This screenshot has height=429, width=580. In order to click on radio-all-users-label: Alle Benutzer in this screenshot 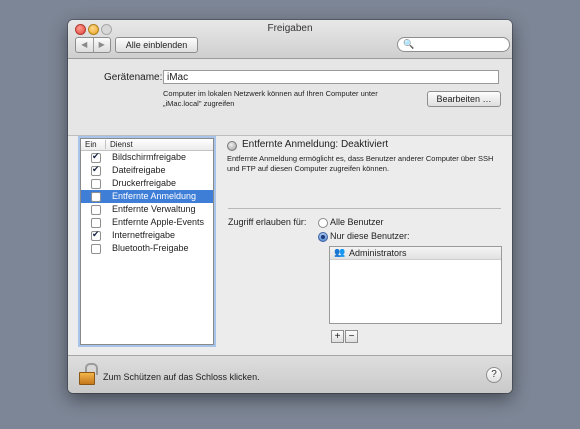, I will do `click(357, 222)`.